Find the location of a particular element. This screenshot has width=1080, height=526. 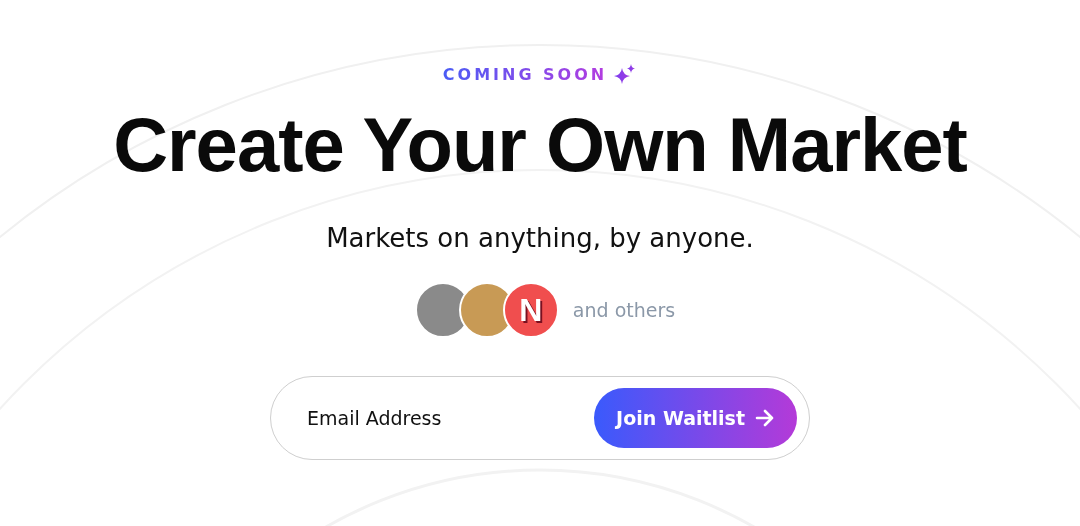

join-waitlist-button: Join Waitlist is located at coordinates (695, 418).